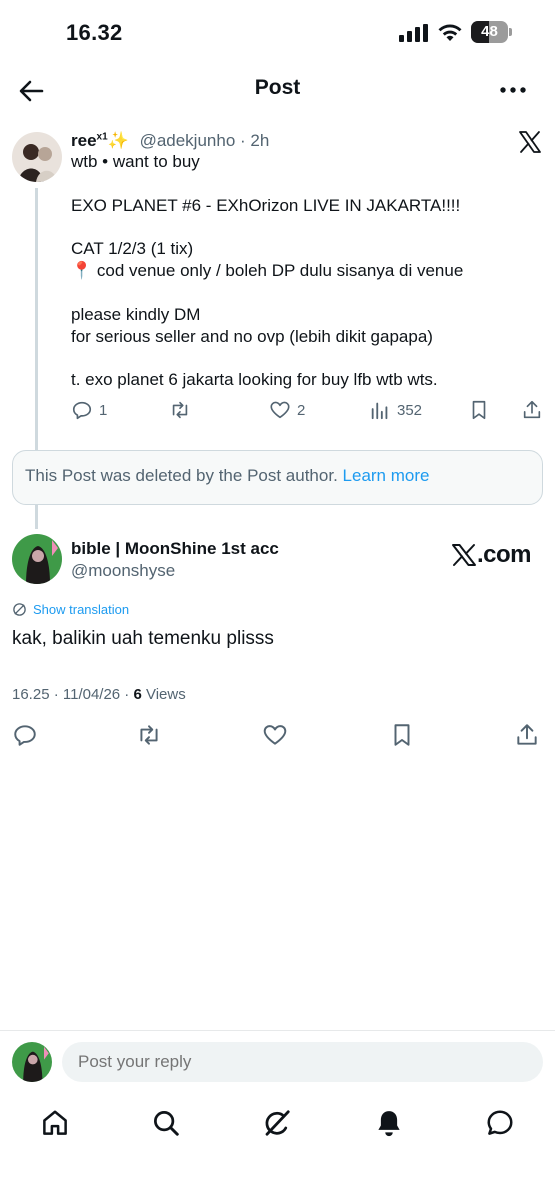 The width and height of the screenshot is (555, 1200). What do you see at coordinates (277, 31) in the screenshot?
I see `status-bar: 16.32 48` at bounding box center [277, 31].